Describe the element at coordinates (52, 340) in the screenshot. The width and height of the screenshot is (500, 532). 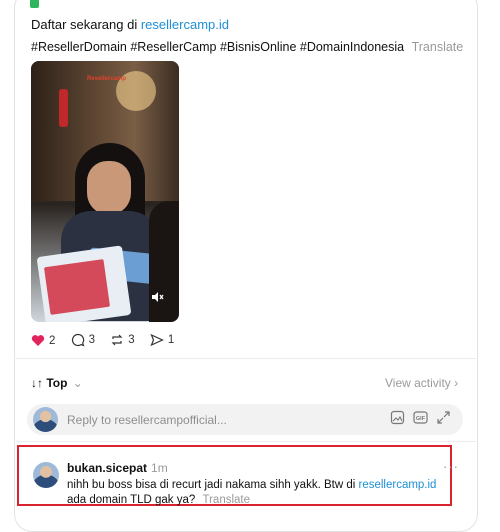
I see `like-count: 2` at that location.